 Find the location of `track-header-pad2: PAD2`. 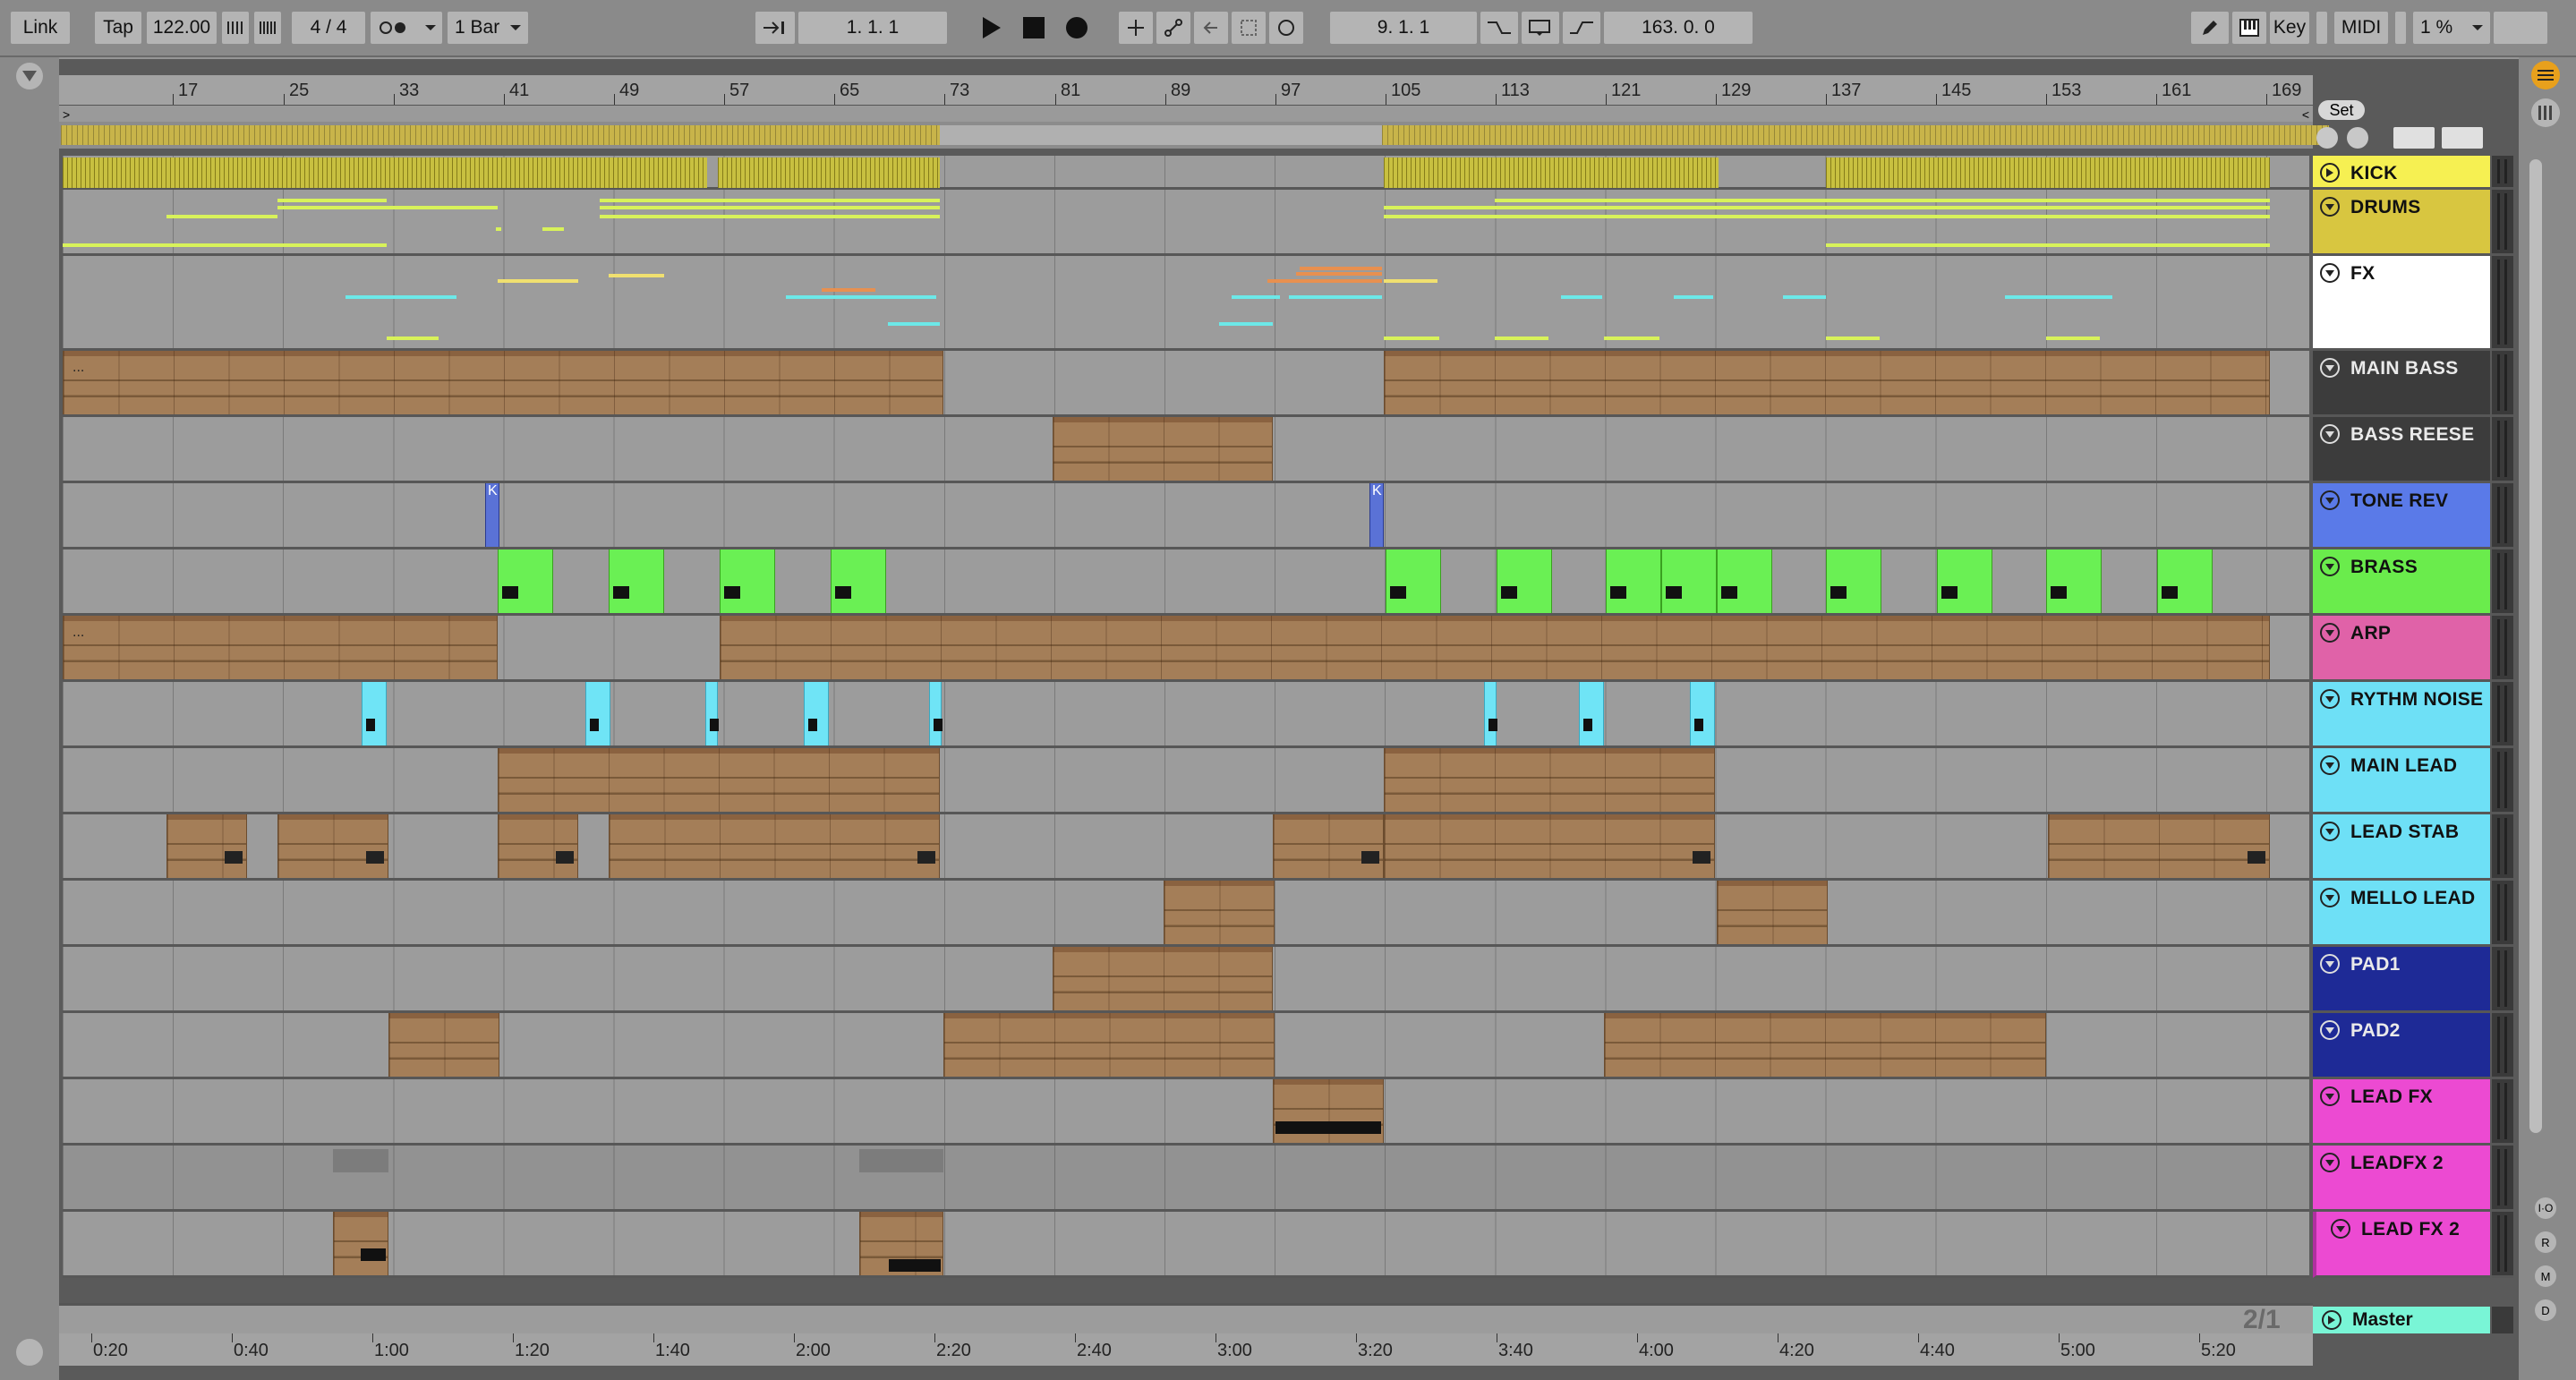

track-header-pad2: PAD2 is located at coordinates (2401, 1046).